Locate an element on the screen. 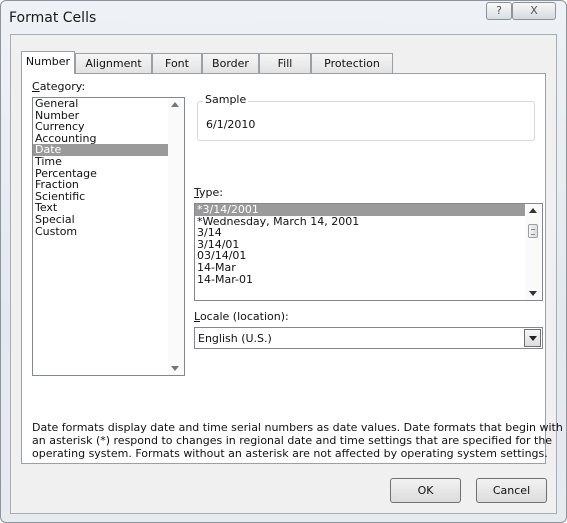 The image size is (567, 523). dialog-title: Format Cells is located at coordinates (53, 18).